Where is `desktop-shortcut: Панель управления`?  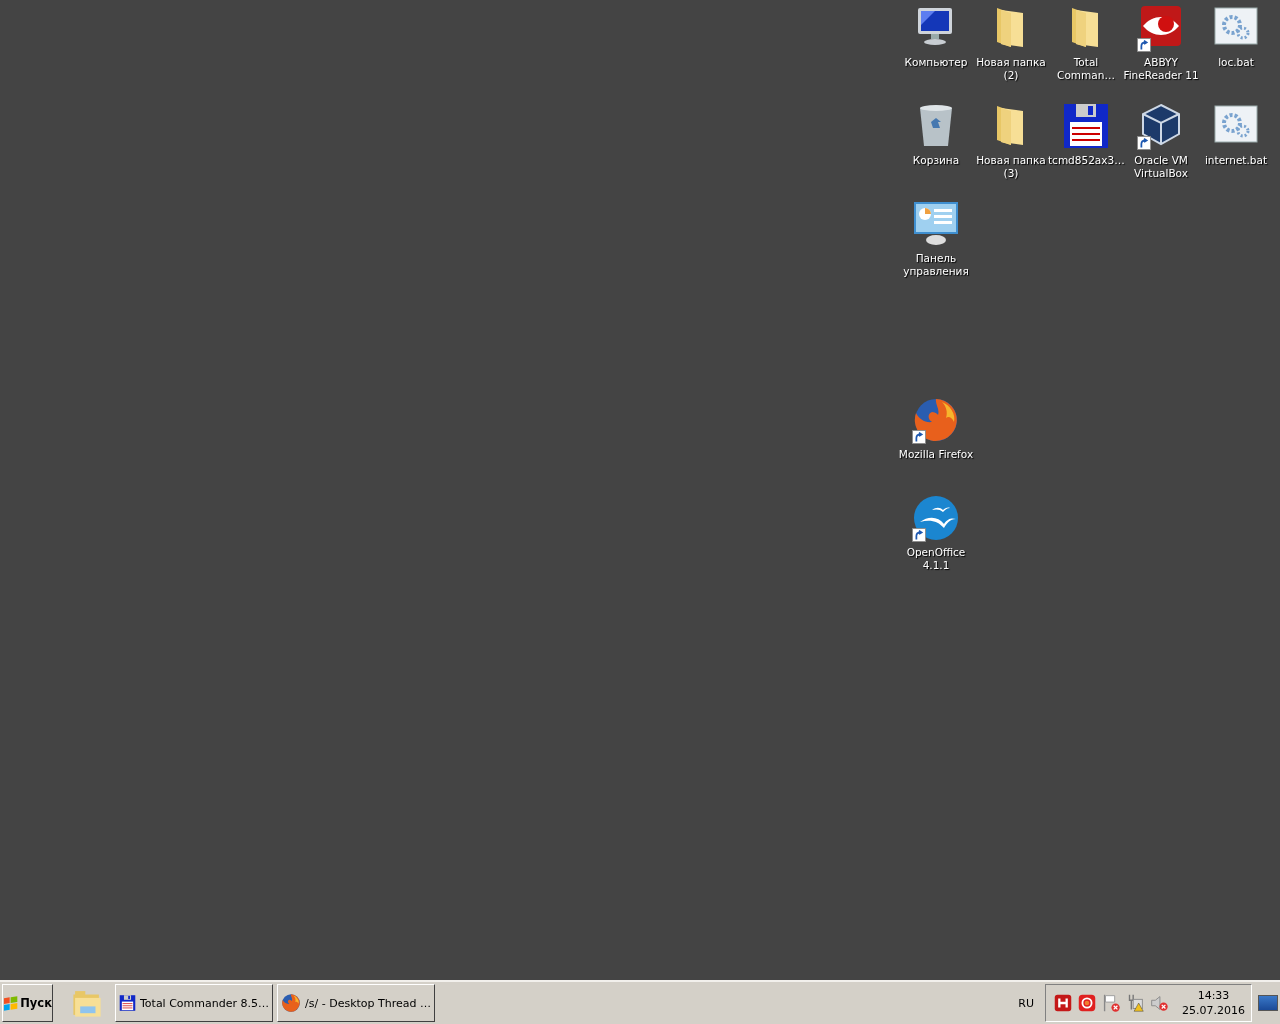 desktop-shortcut: Панель управления is located at coordinates (936, 239).